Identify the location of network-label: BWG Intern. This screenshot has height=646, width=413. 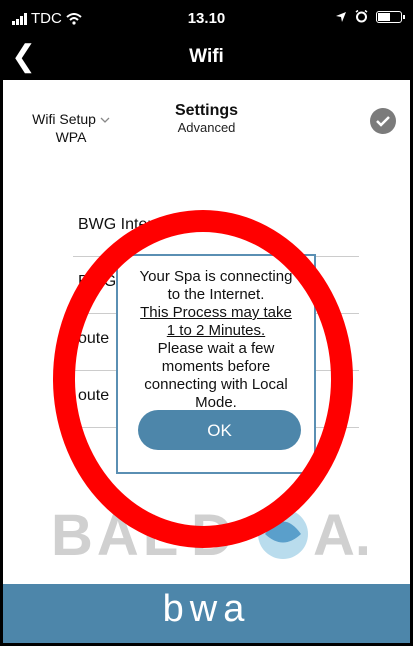
(120, 224).